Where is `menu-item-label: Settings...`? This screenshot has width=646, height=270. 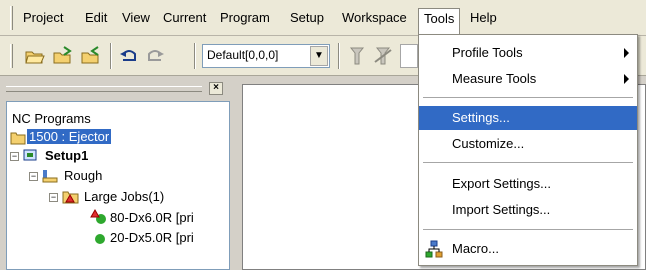 menu-item-label: Settings... is located at coordinates (481, 117).